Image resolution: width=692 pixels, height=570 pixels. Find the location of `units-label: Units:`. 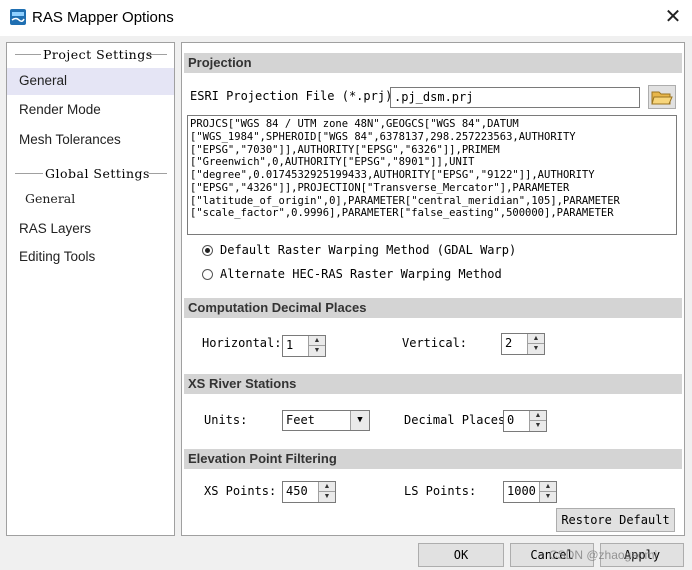

units-label: Units: is located at coordinates (226, 420).